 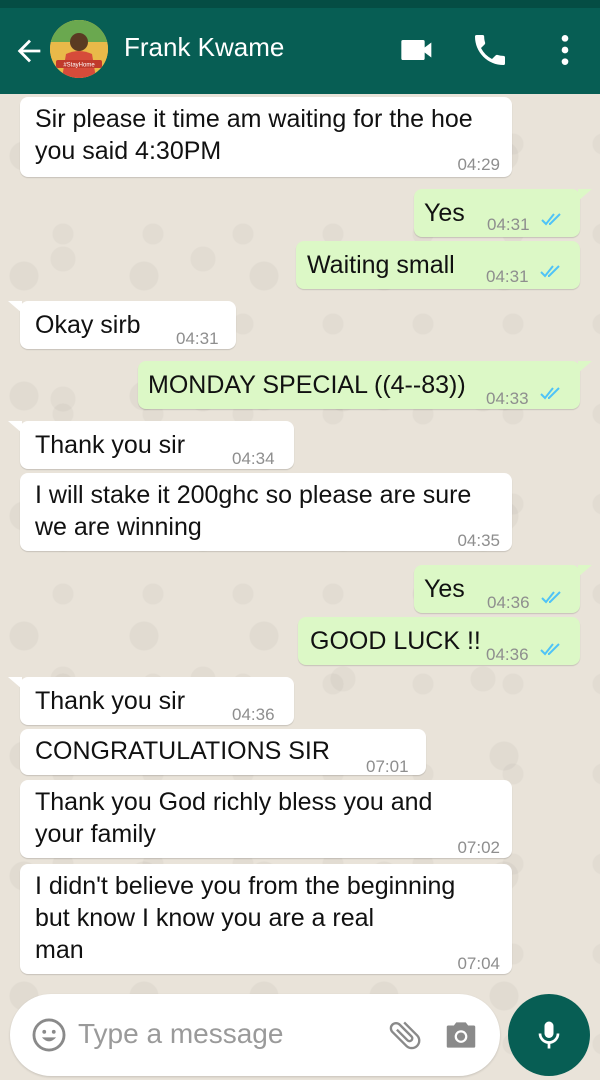 I want to click on message-bubble-incoming: Thank you sir 04:34, so click(x=151, y=445).